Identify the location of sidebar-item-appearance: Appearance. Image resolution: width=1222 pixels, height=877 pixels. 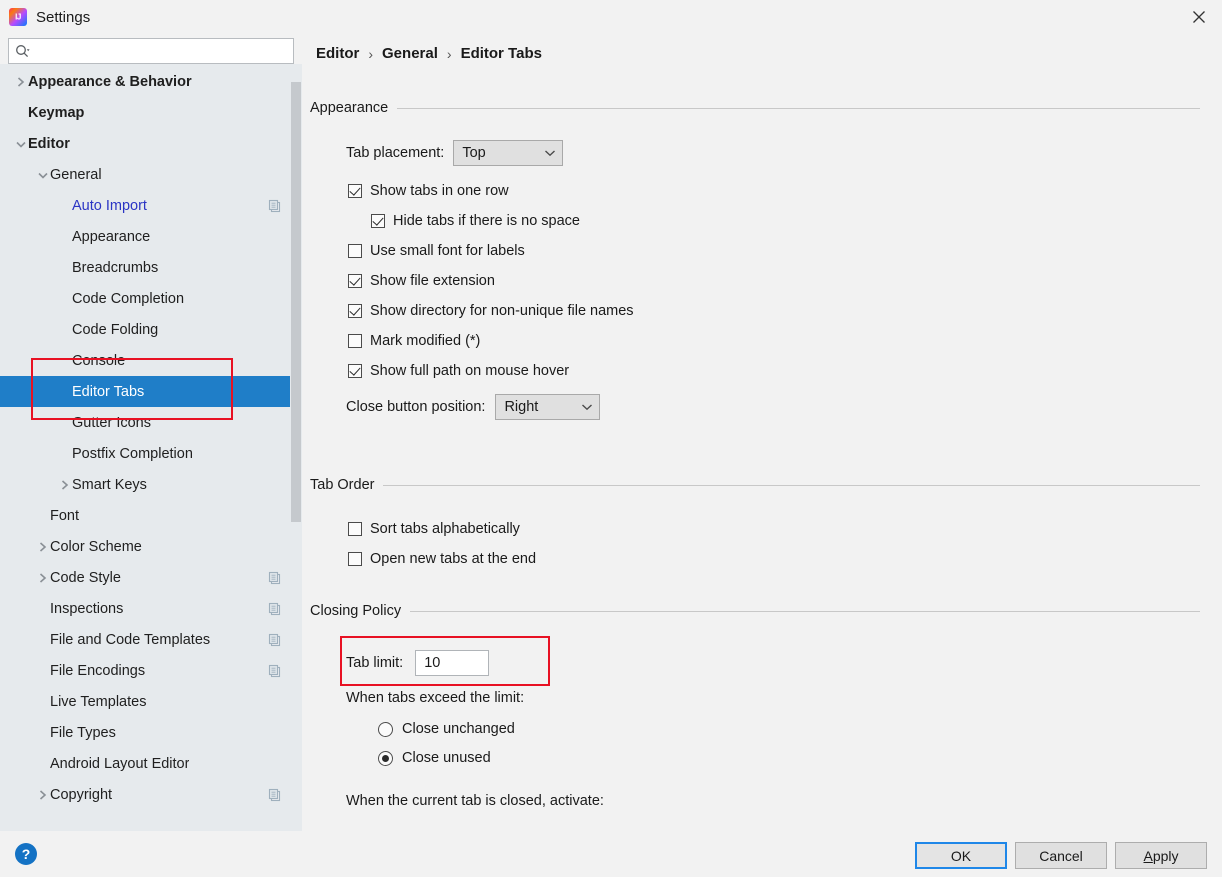
(151, 236).